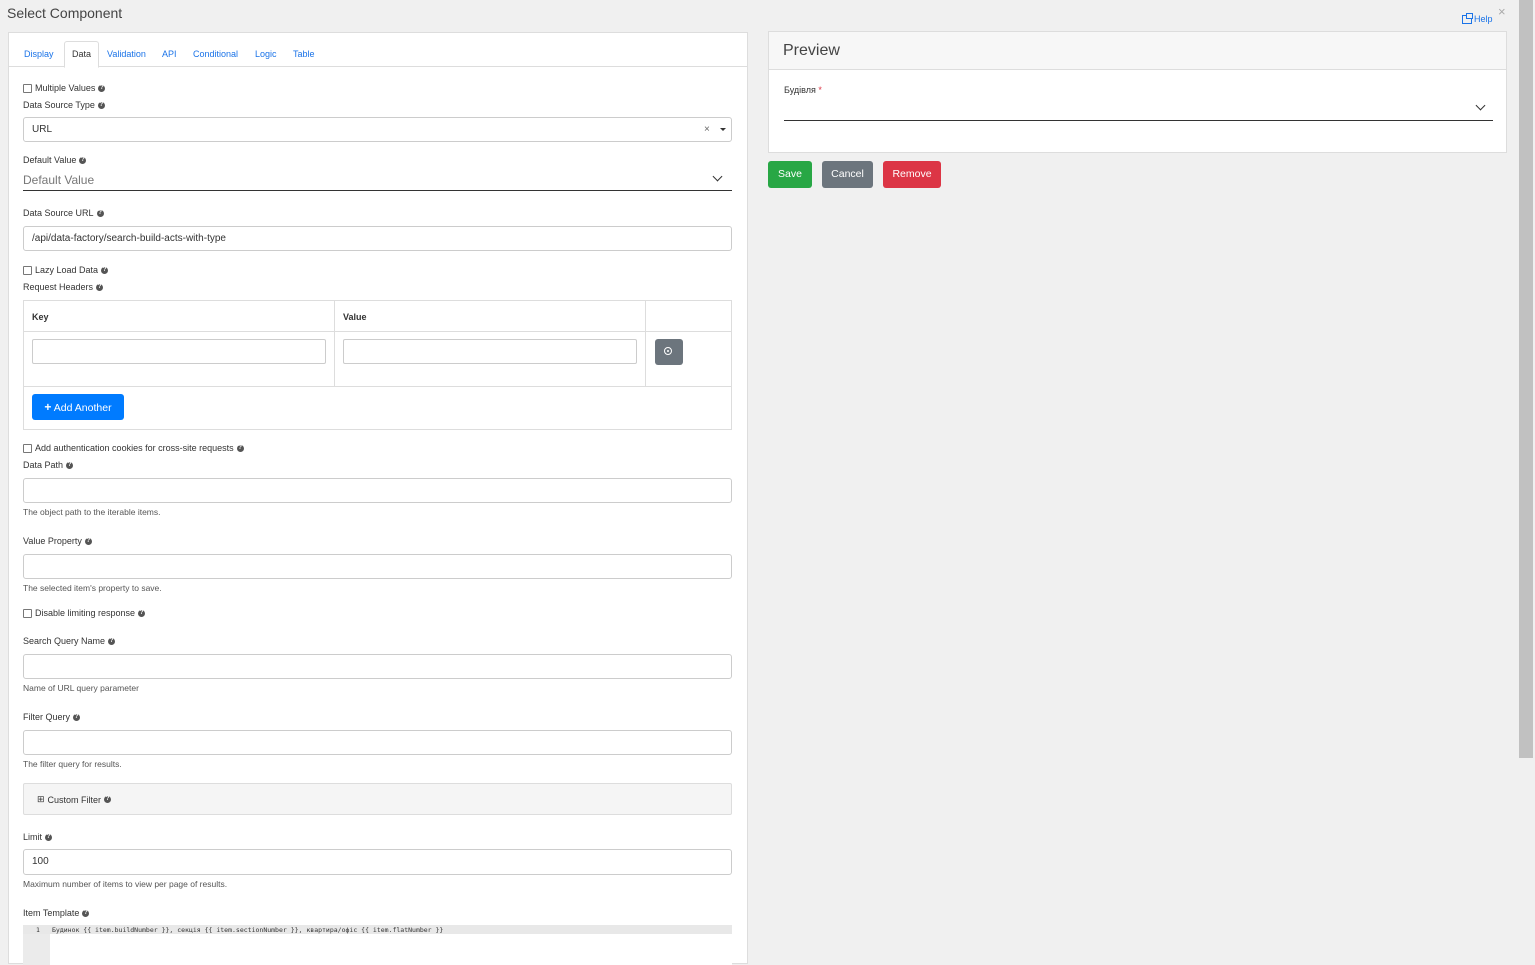 Image resolution: width=1535 pixels, height=965 pixels. I want to click on value-property-input, so click(377, 566).